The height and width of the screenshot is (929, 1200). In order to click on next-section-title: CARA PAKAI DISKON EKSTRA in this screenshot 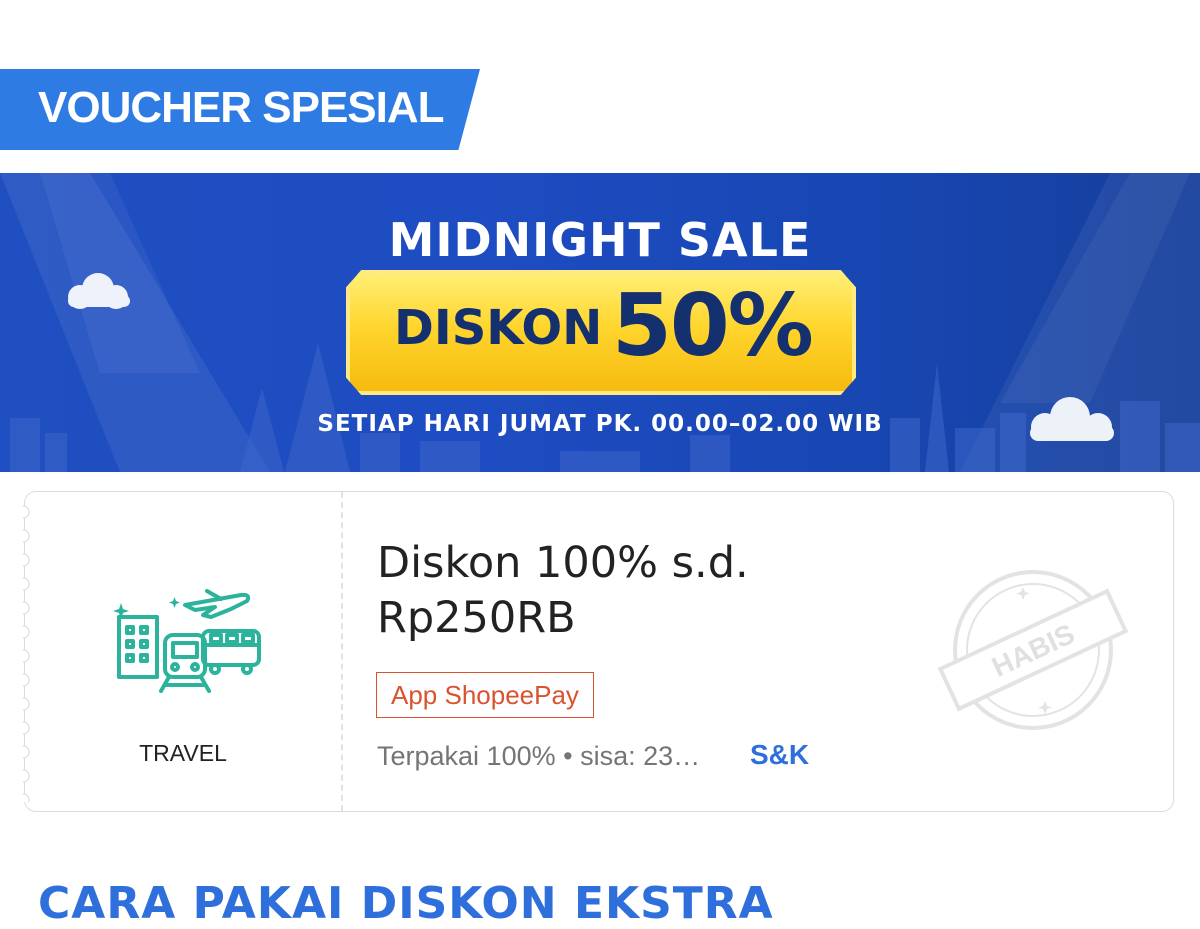, I will do `click(406, 903)`.